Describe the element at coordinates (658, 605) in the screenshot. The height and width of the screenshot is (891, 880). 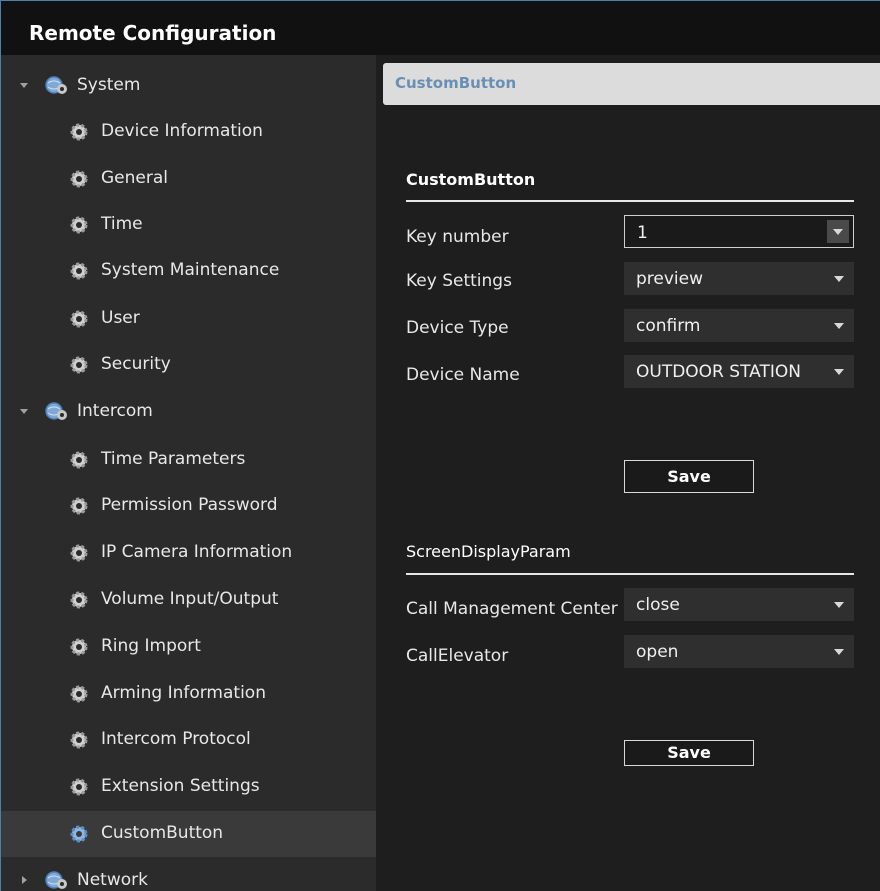
I see `call-management-center-value: close` at that location.